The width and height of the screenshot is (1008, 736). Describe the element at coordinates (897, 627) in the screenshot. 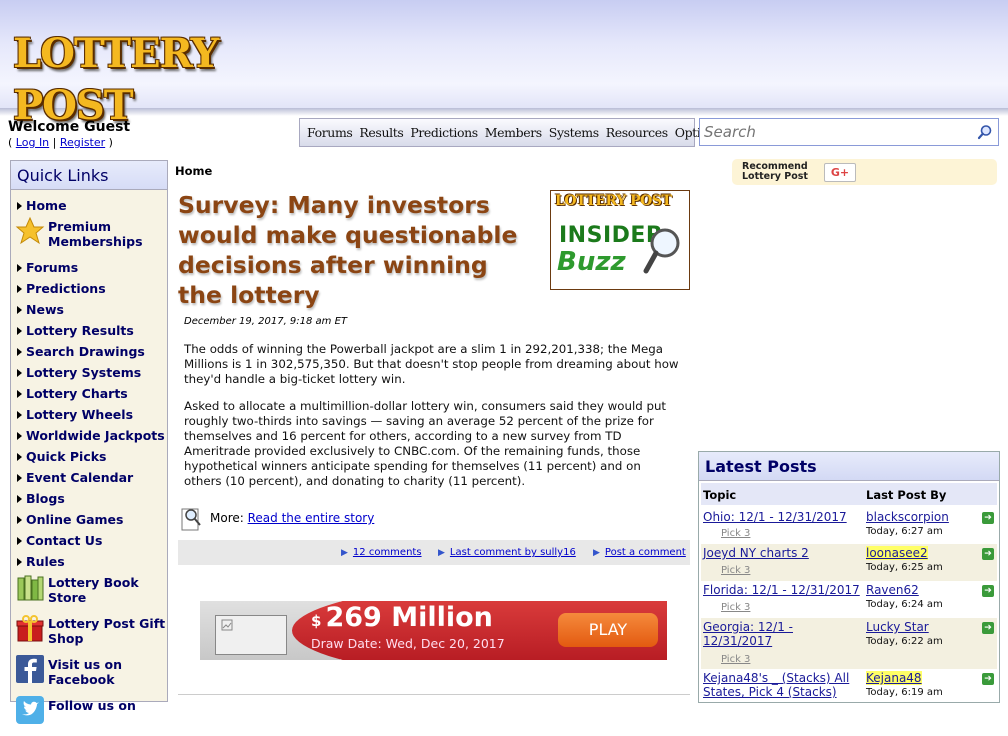

I see `user-link: Lucky Star` at that location.